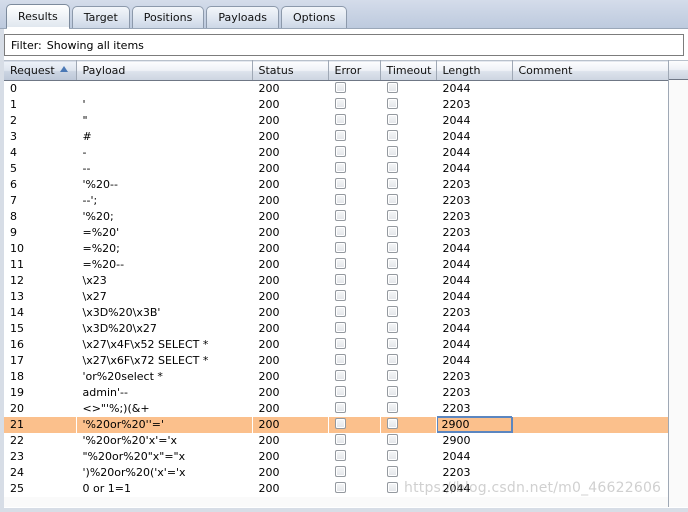 This screenshot has height=512, width=688. I want to click on cell-request: 7, so click(40, 201).